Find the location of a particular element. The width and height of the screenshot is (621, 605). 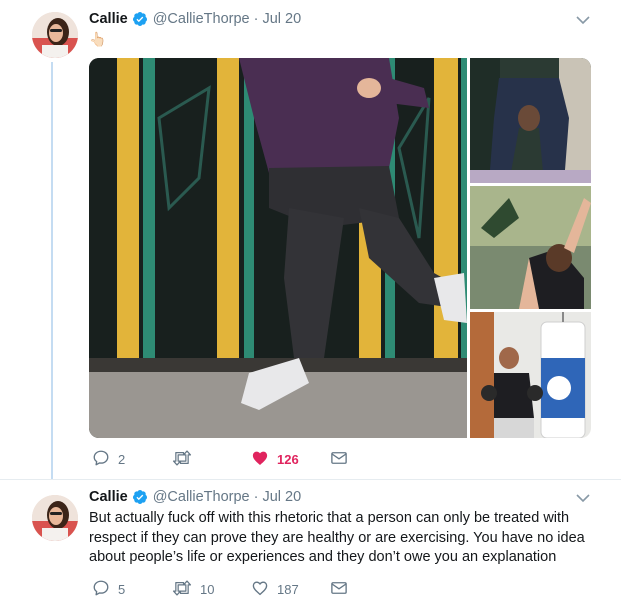

retweet-count: 10 is located at coordinates (207, 589).